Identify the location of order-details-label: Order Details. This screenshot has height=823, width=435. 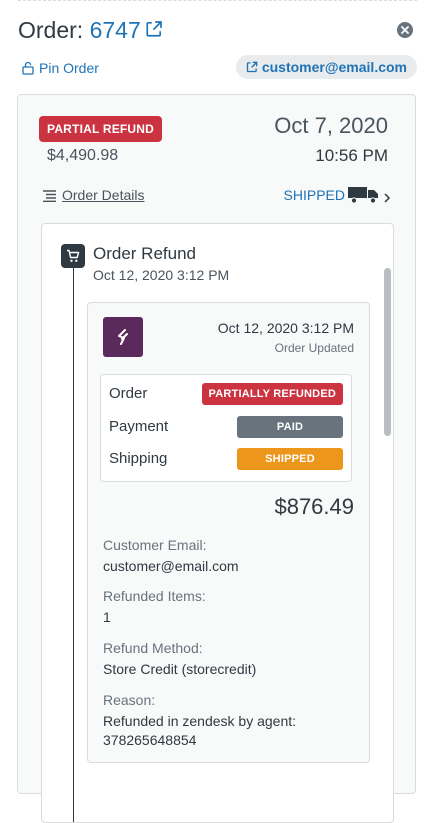
(103, 195).